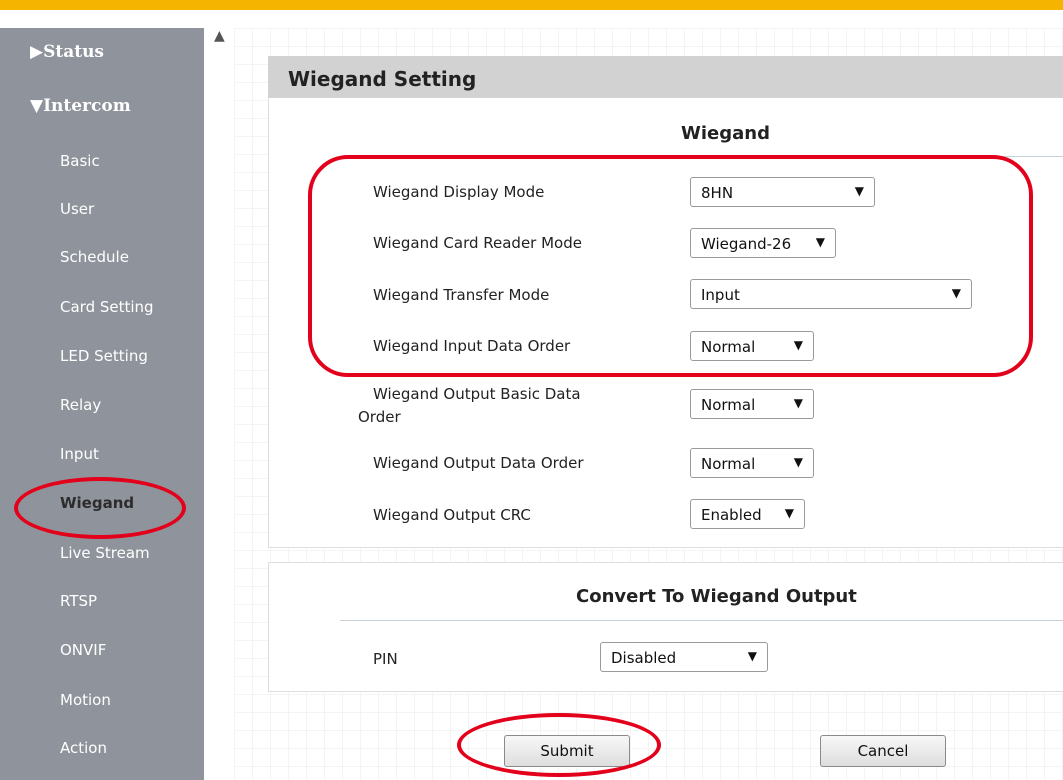 This screenshot has width=1063, height=780. Describe the element at coordinates (80, 161) in the screenshot. I see `sidebar-item-basic: Basic` at that location.